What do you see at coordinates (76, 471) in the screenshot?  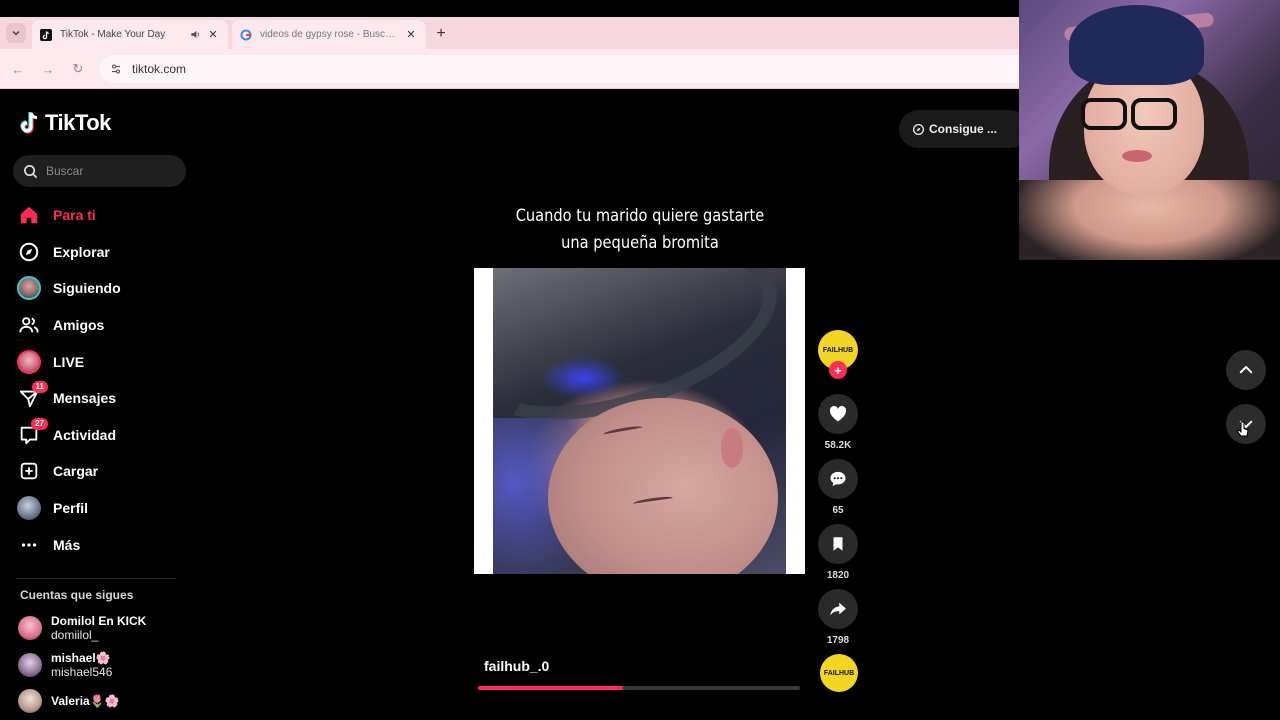 I see `sidebar-item-label: Cargar` at bounding box center [76, 471].